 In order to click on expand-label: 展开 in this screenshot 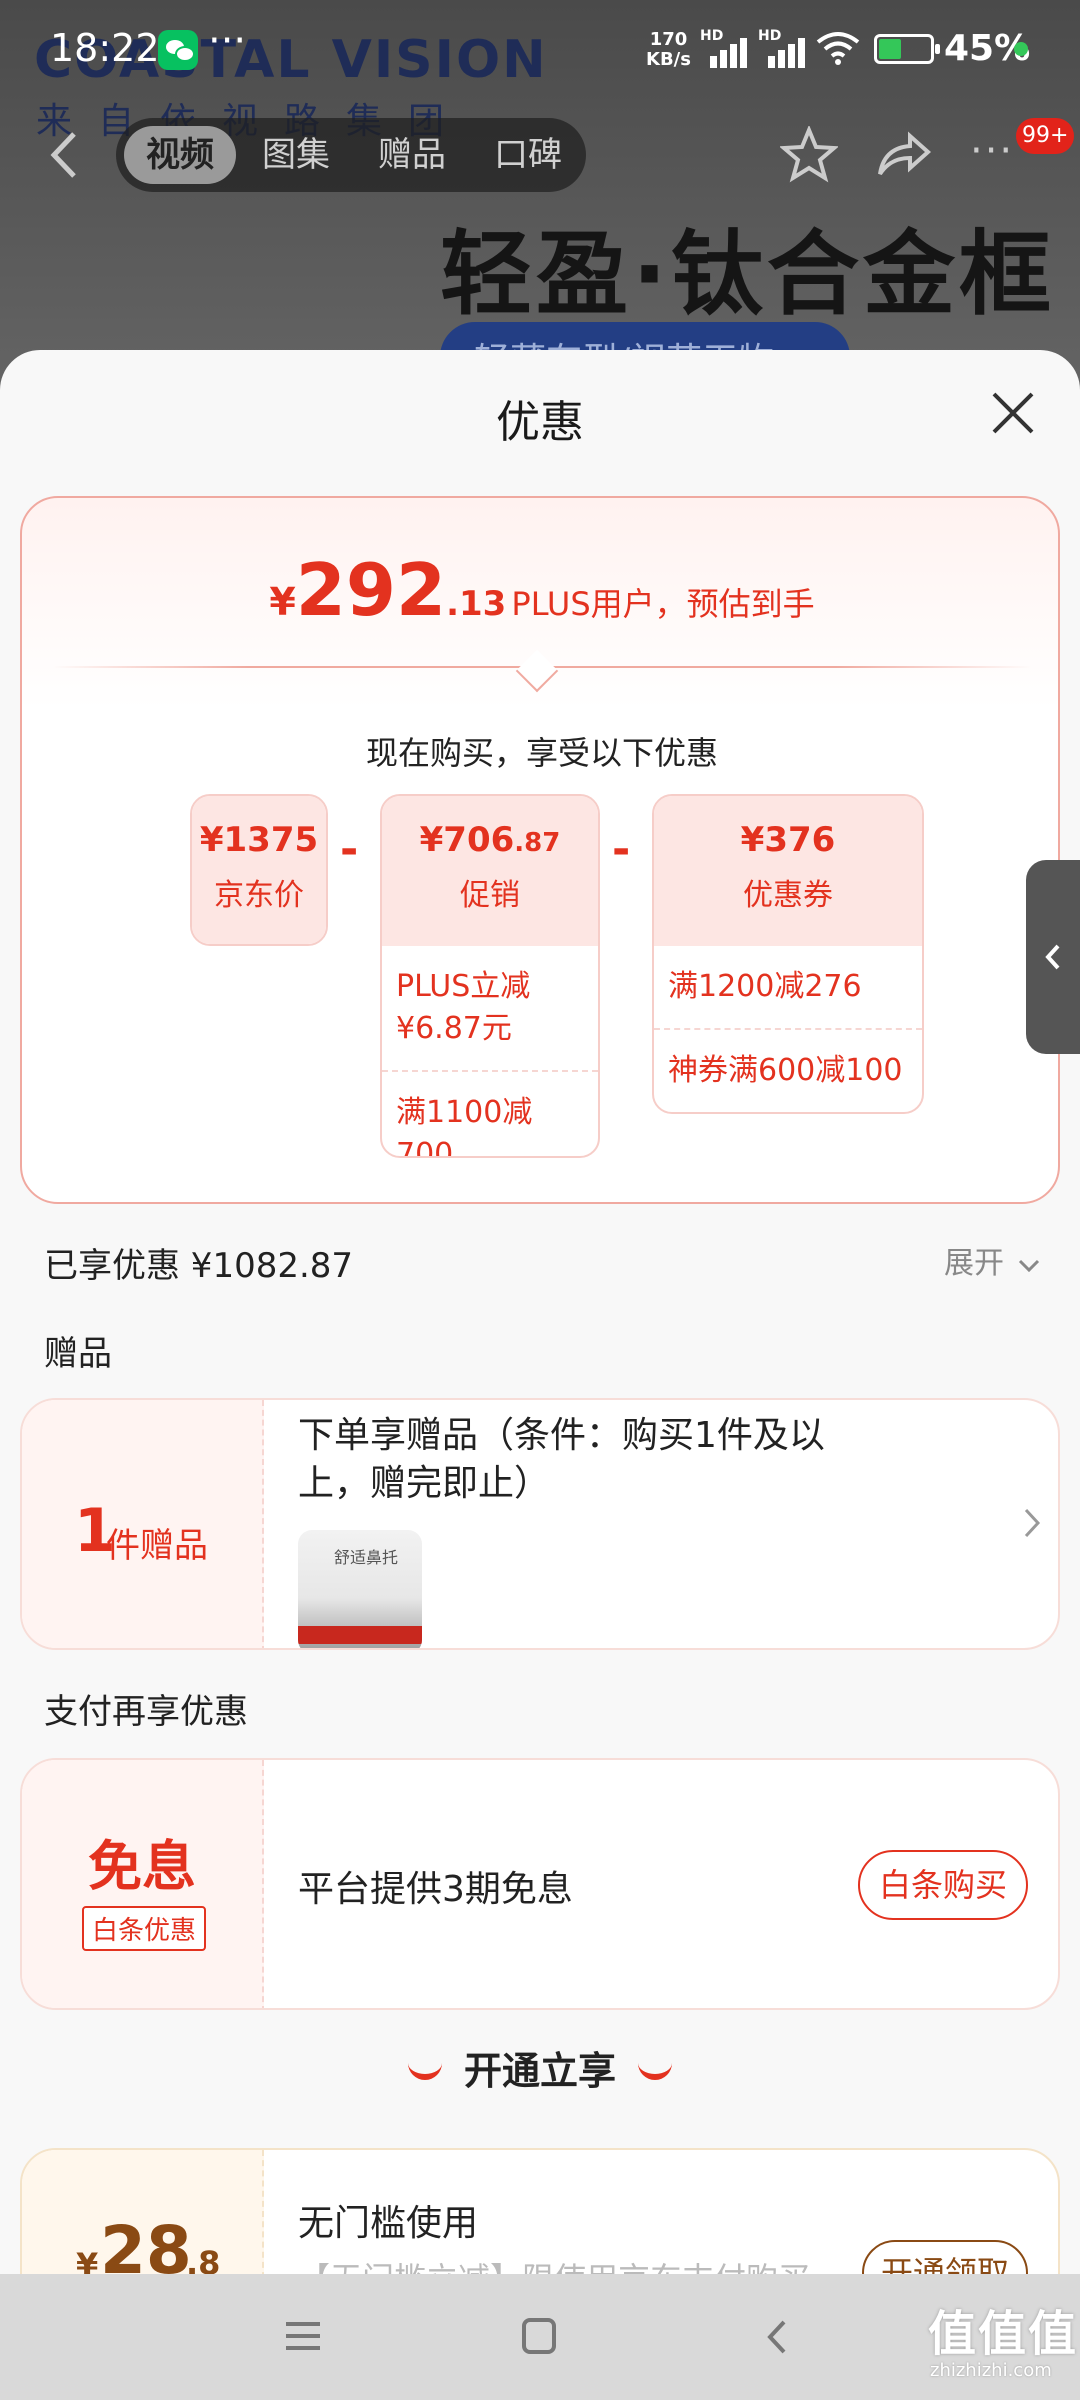, I will do `click(974, 1263)`.